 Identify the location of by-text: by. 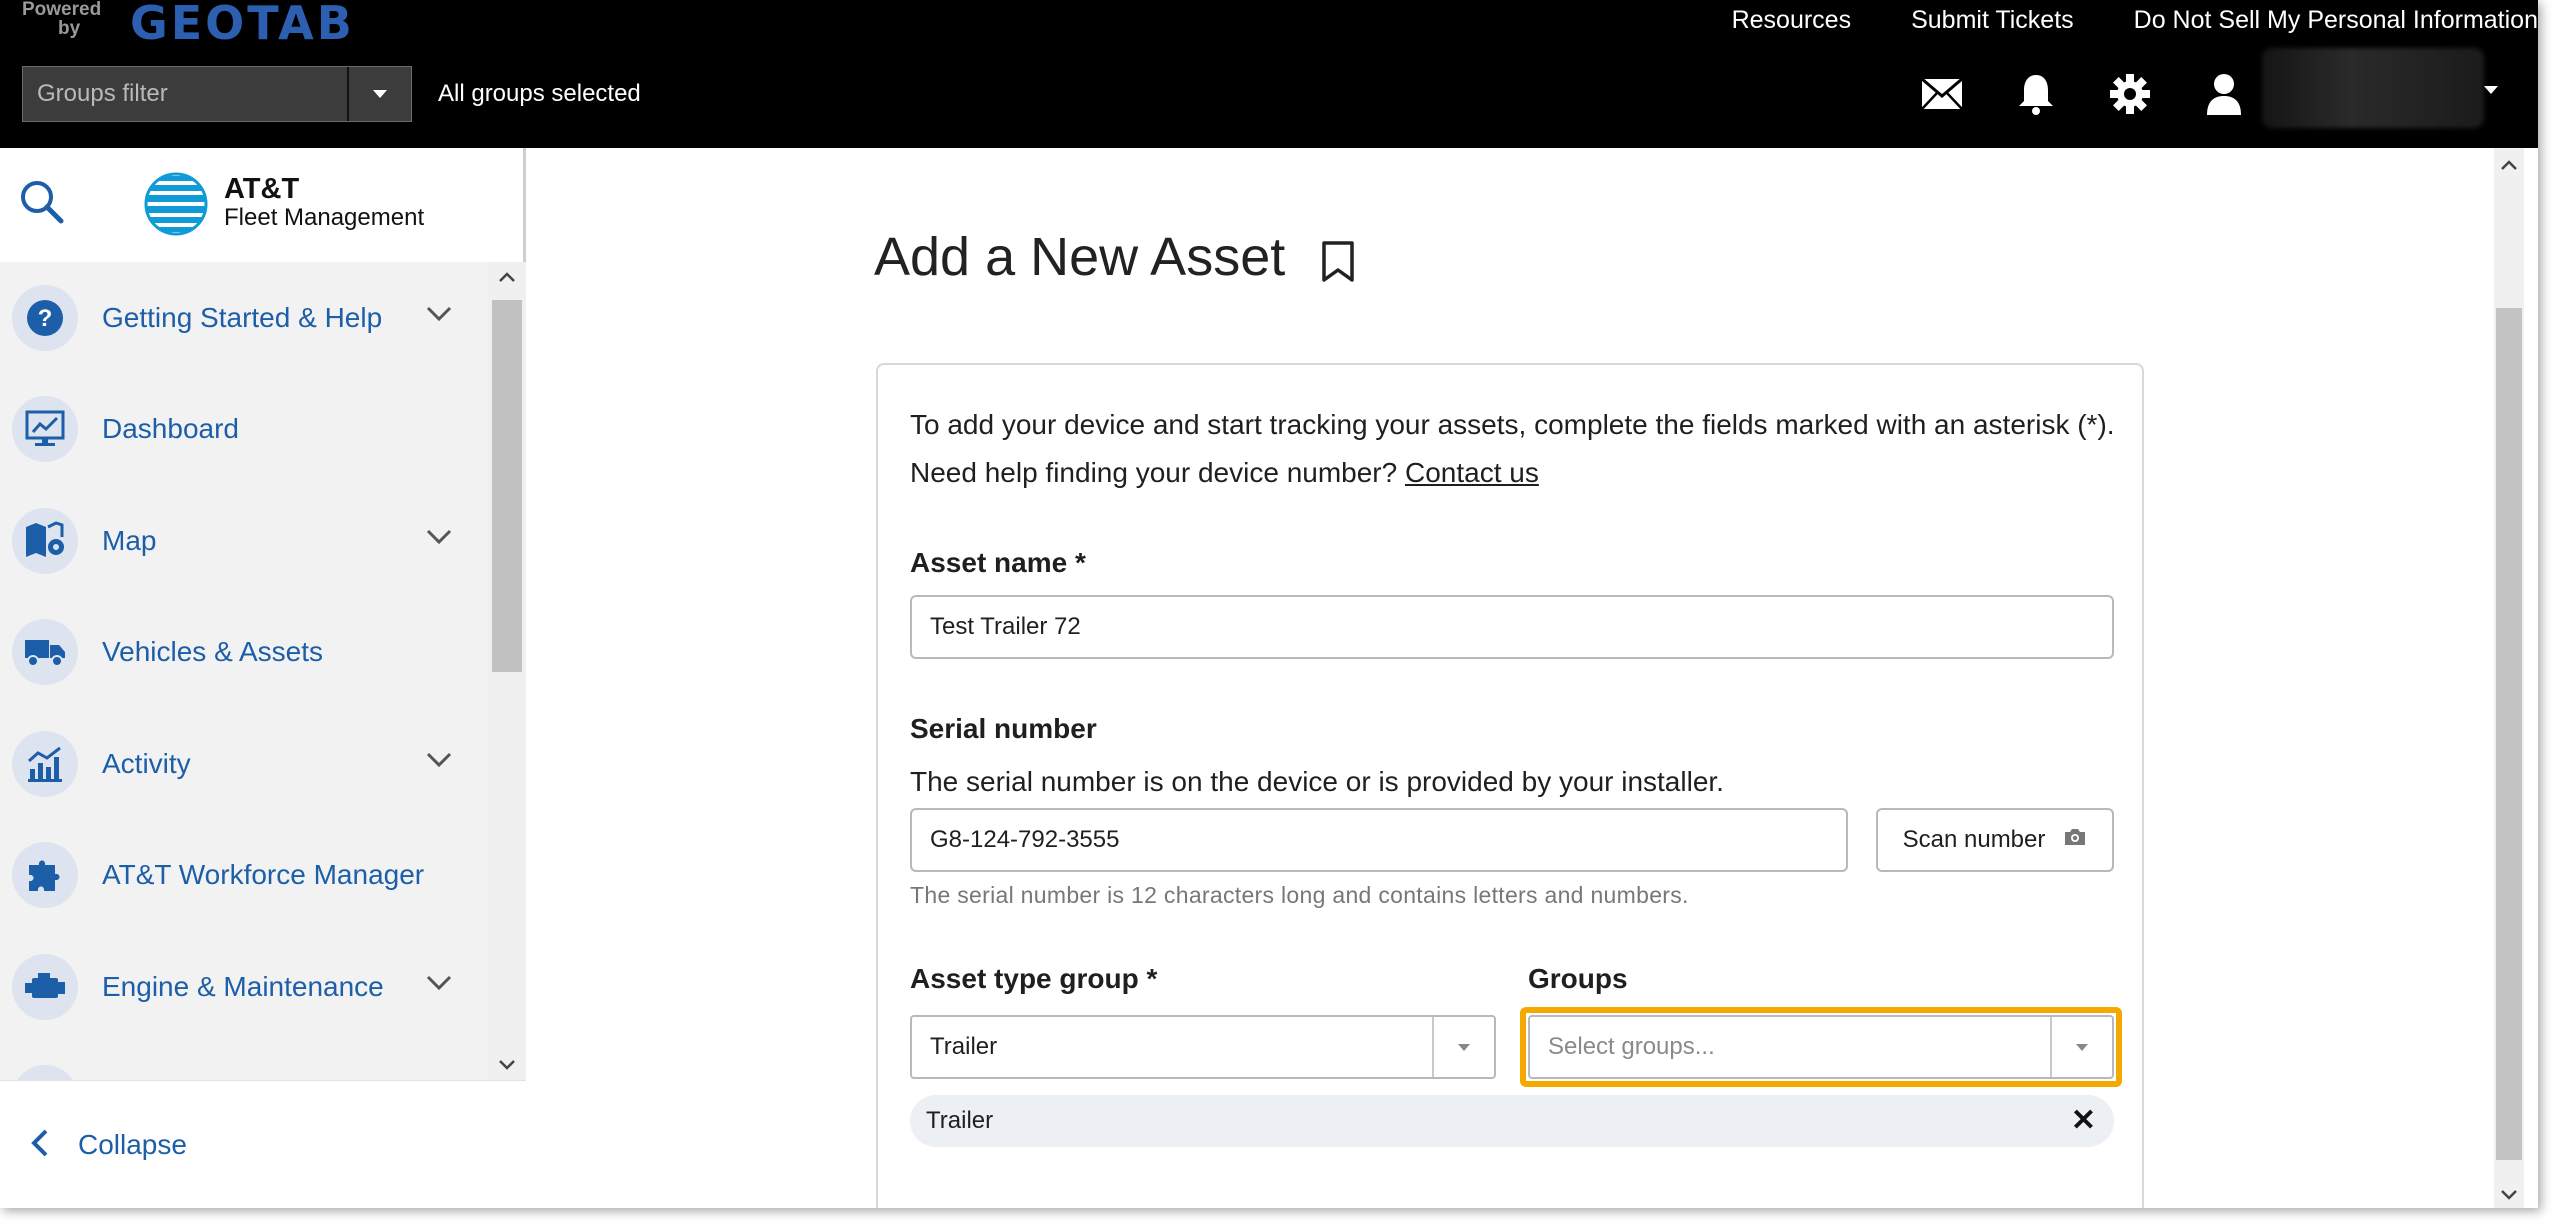
(69, 28).